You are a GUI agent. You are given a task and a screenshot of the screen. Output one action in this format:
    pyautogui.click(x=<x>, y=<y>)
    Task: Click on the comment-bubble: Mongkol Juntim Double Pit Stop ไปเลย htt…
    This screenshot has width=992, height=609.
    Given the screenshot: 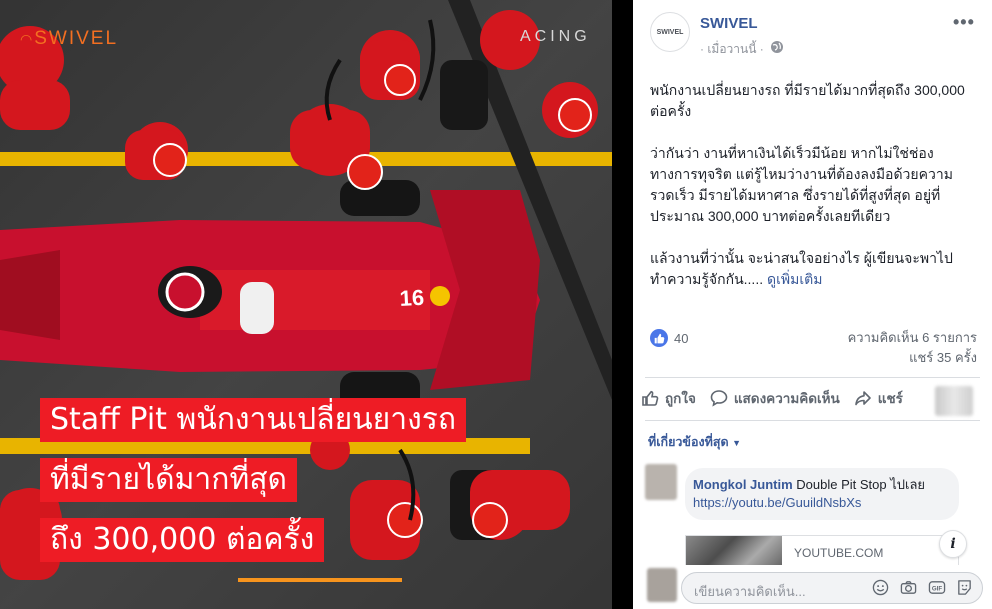 What is the action you would take?
    pyautogui.click(x=822, y=494)
    